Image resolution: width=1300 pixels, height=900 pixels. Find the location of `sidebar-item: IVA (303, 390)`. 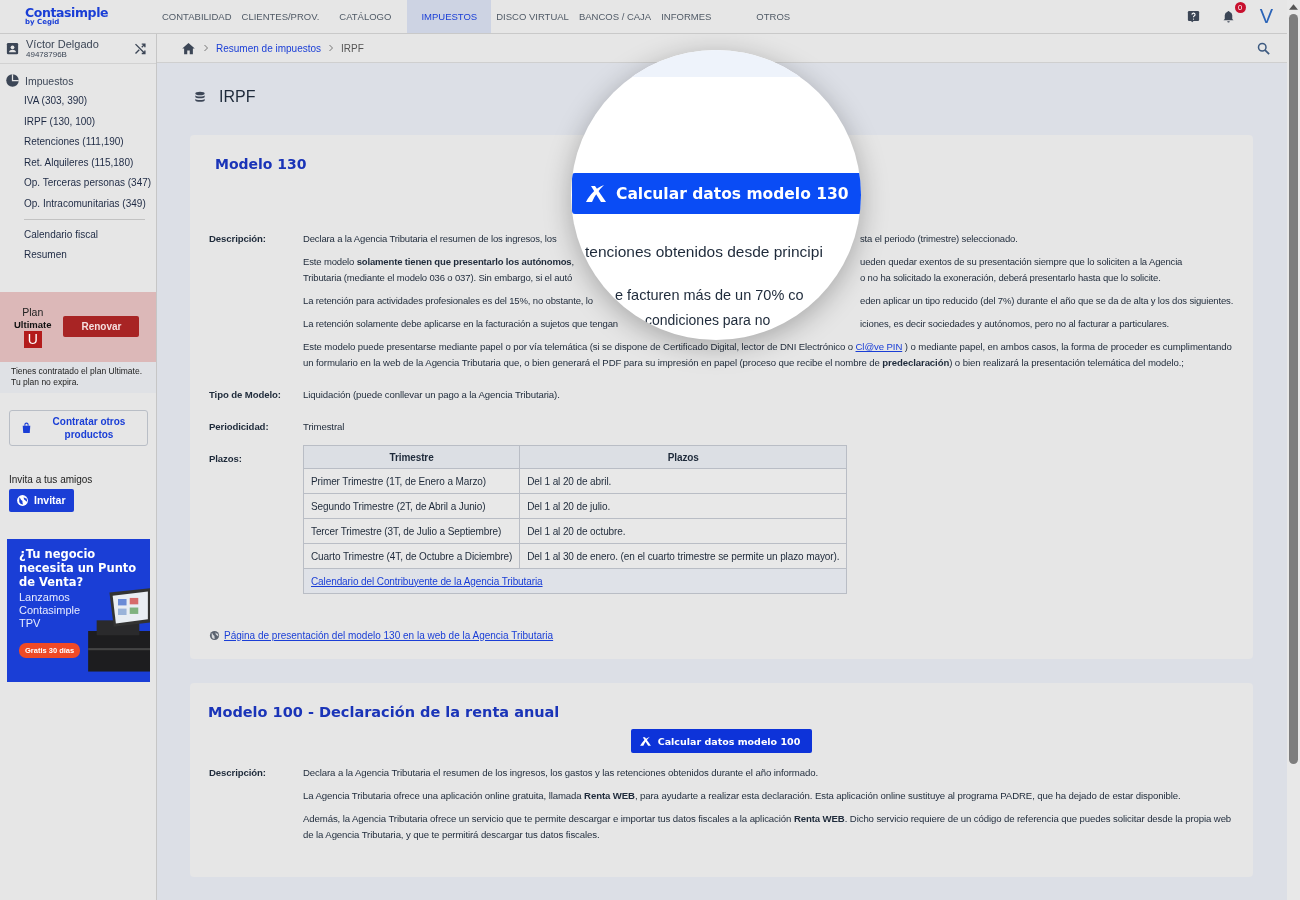

sidebar-item: IVA (303, 390) is located at coordinates (78, 101).